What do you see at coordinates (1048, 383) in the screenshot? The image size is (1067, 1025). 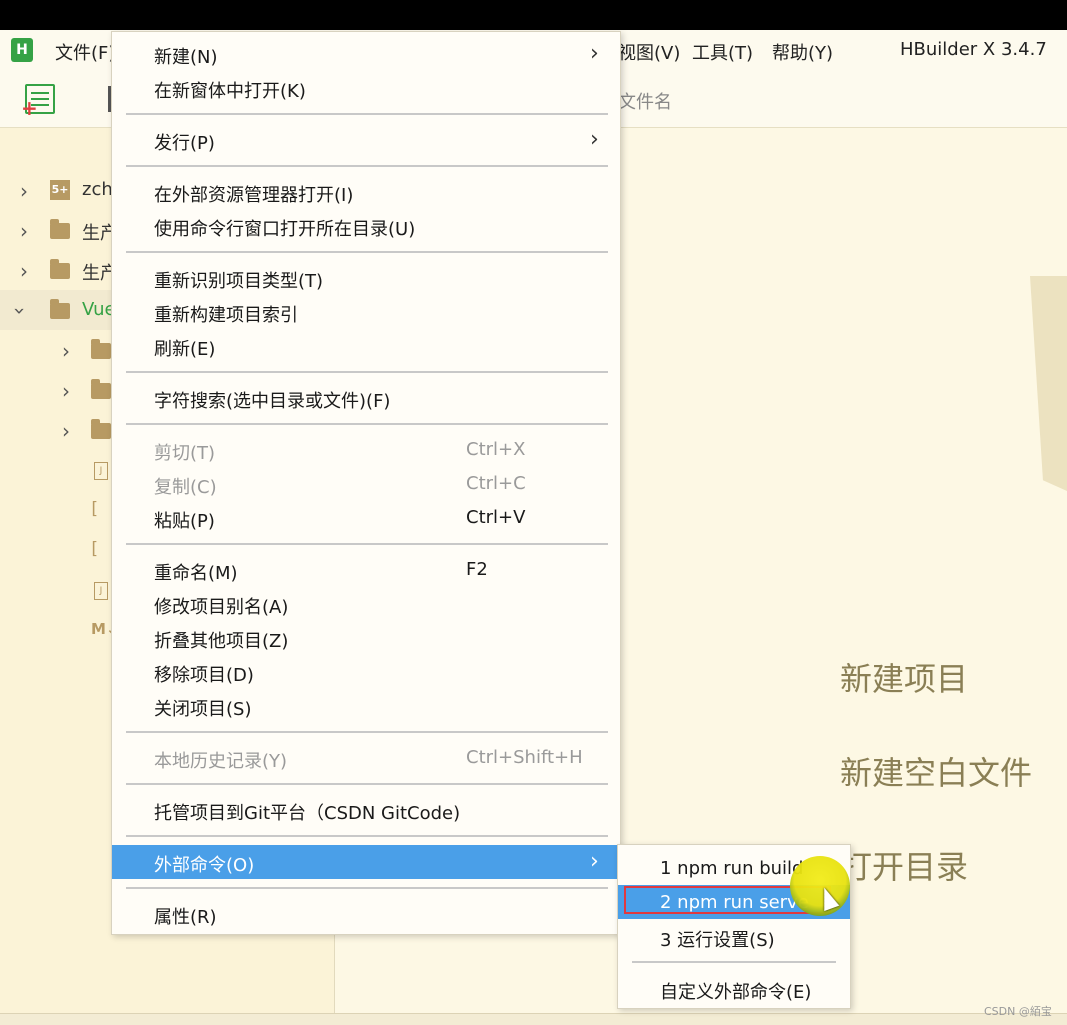 I see `decorative-shape` at bounding box center [1048, 383].